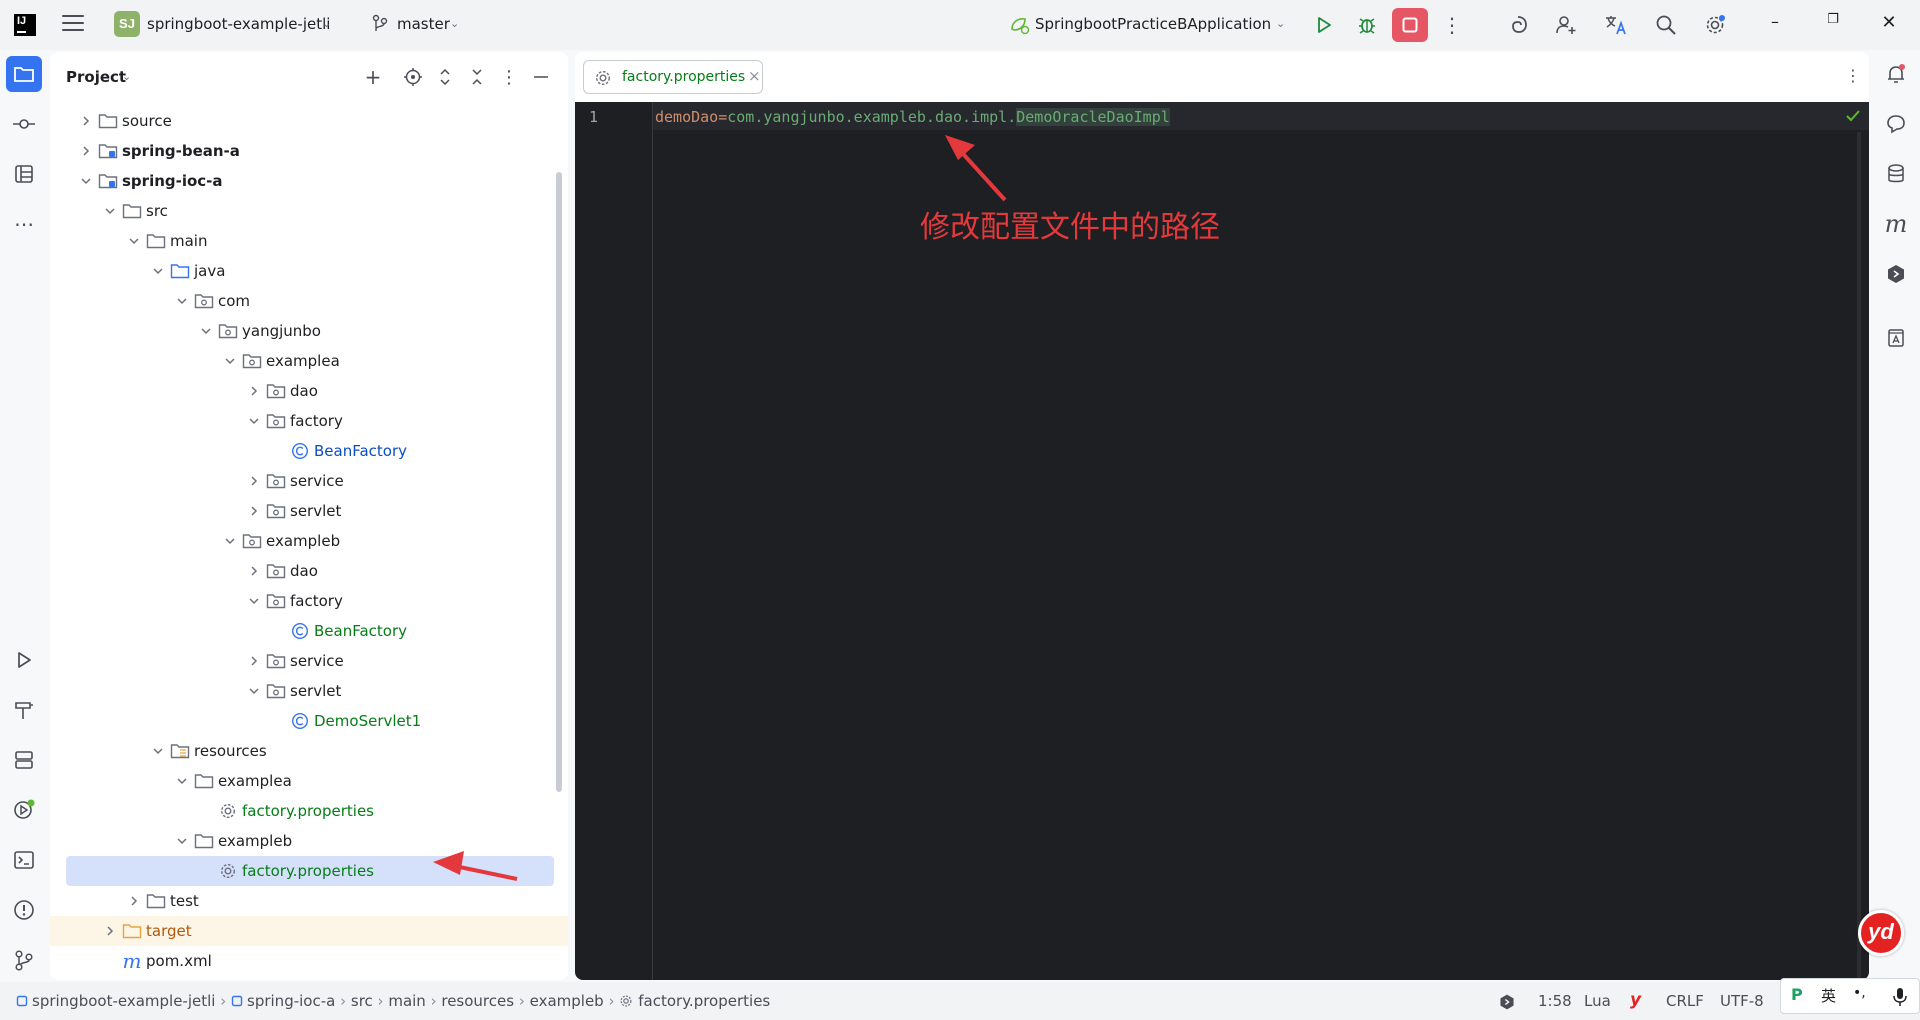 Image resolution: width=1920 pixels, height=1020 pixels. Describe the element at coordinates (1507, 1002) in the screenshot. I see `plugin-status-icon` at that location.